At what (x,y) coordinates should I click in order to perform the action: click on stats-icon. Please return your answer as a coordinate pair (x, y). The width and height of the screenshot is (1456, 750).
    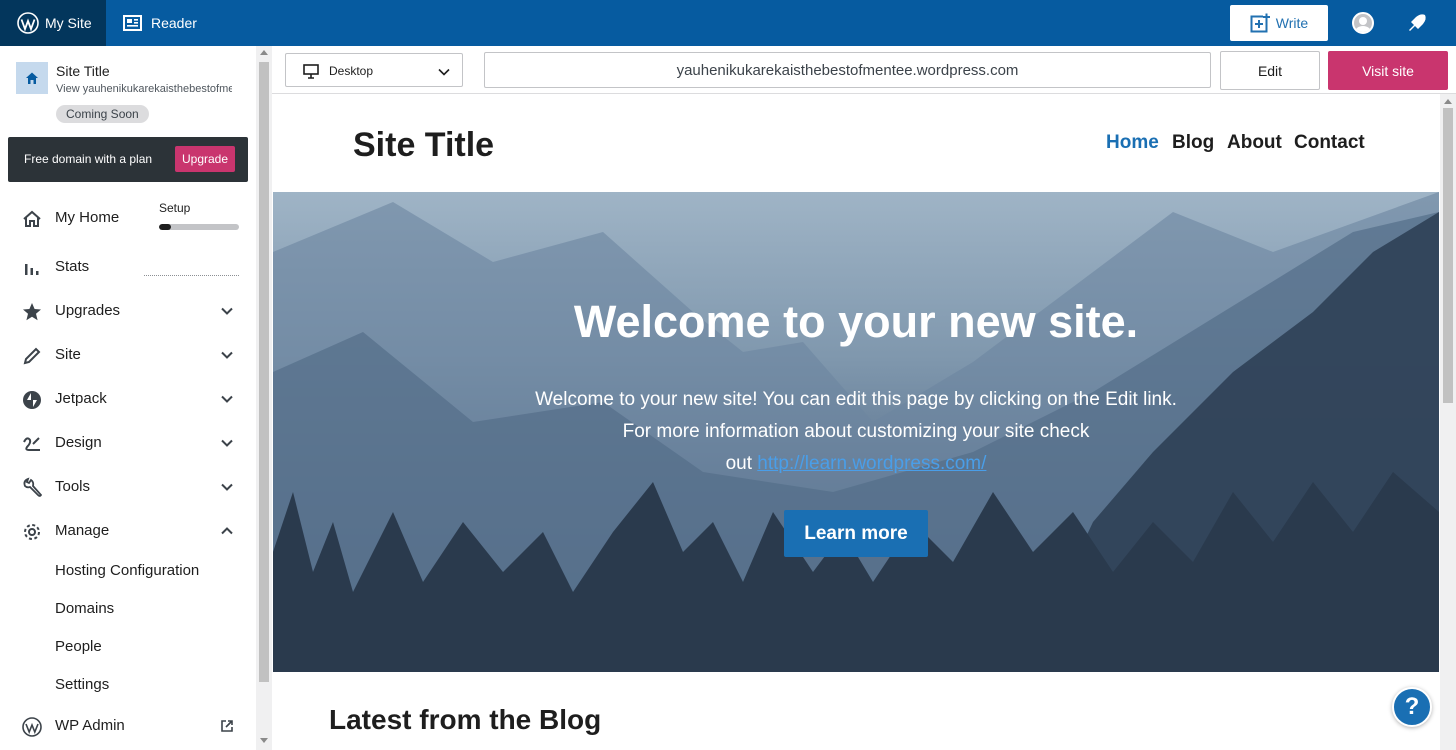
    Looking at the image, I should click on (32, 269).